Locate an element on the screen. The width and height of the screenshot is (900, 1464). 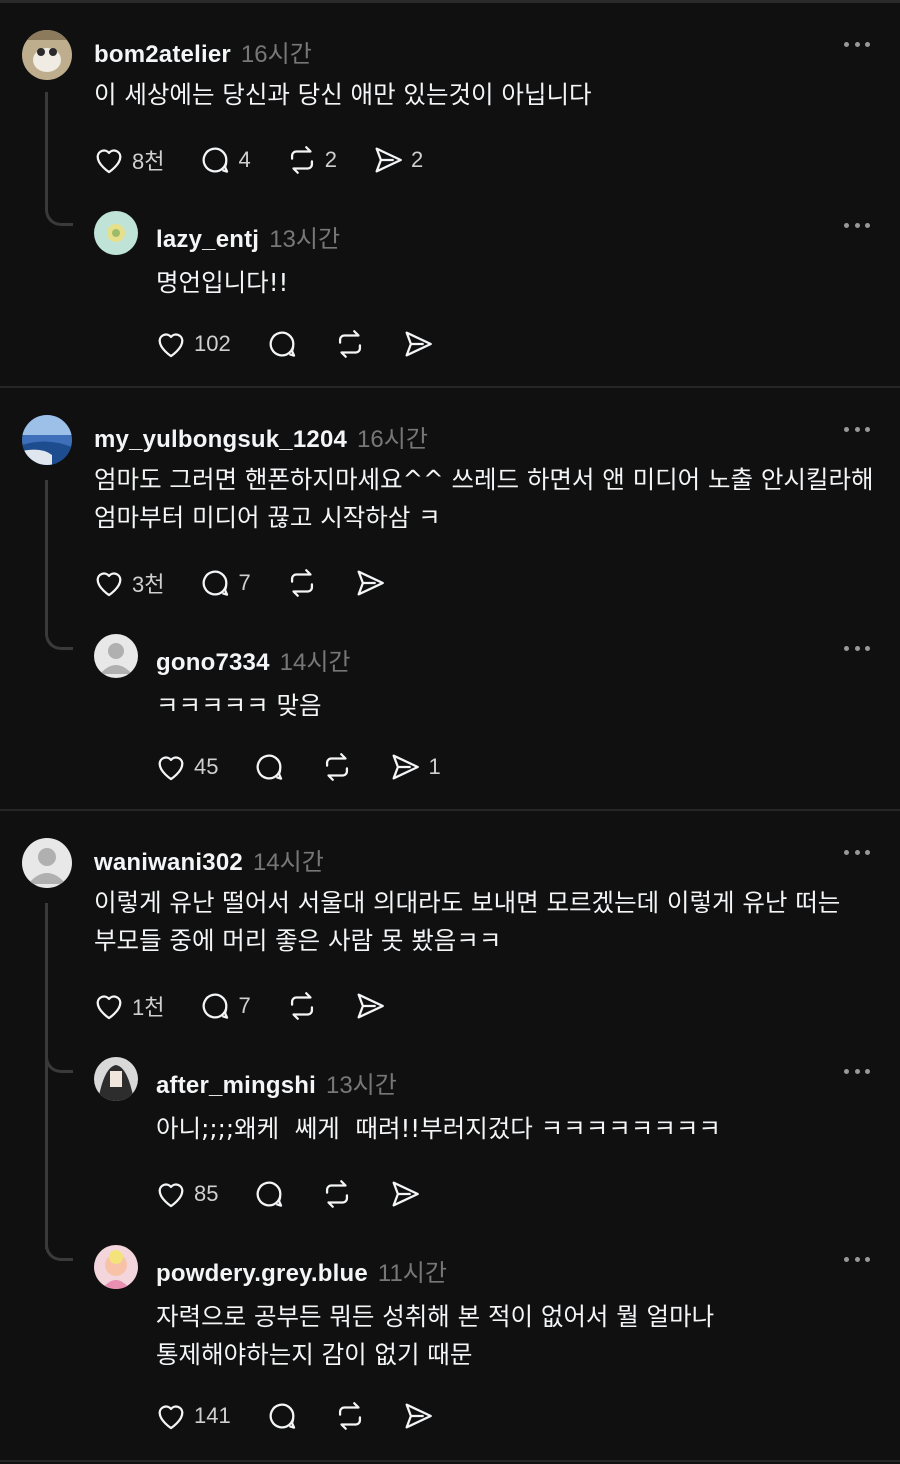
like-count: 3천 is located at coordinates (148, 584).